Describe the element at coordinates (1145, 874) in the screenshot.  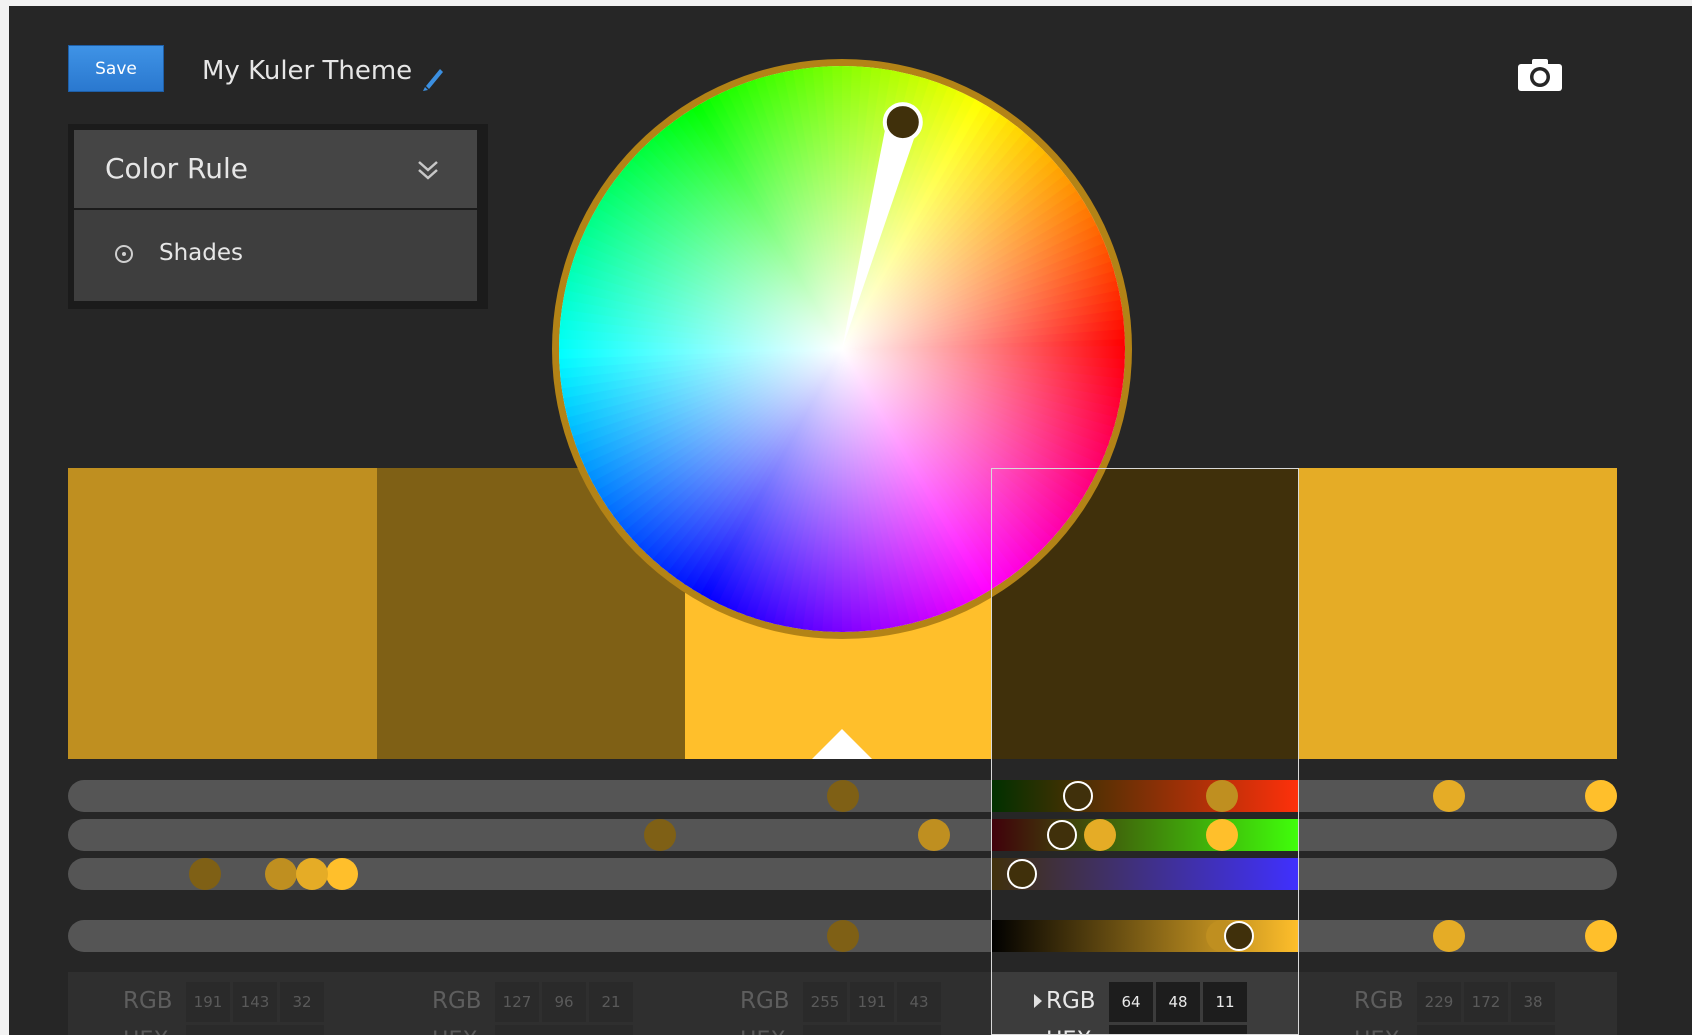
I see `blue-gradient-slider` at that location.